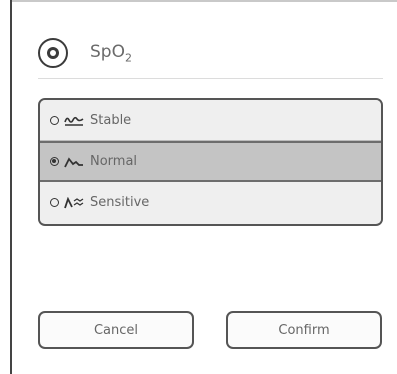 Image resolution: width=397 pixels, height=374 pixels. What do you see at coordinates (210, 202) in the screenshot?
I see `option-sensitive: Sensitive` at bounding box center [210, 202].